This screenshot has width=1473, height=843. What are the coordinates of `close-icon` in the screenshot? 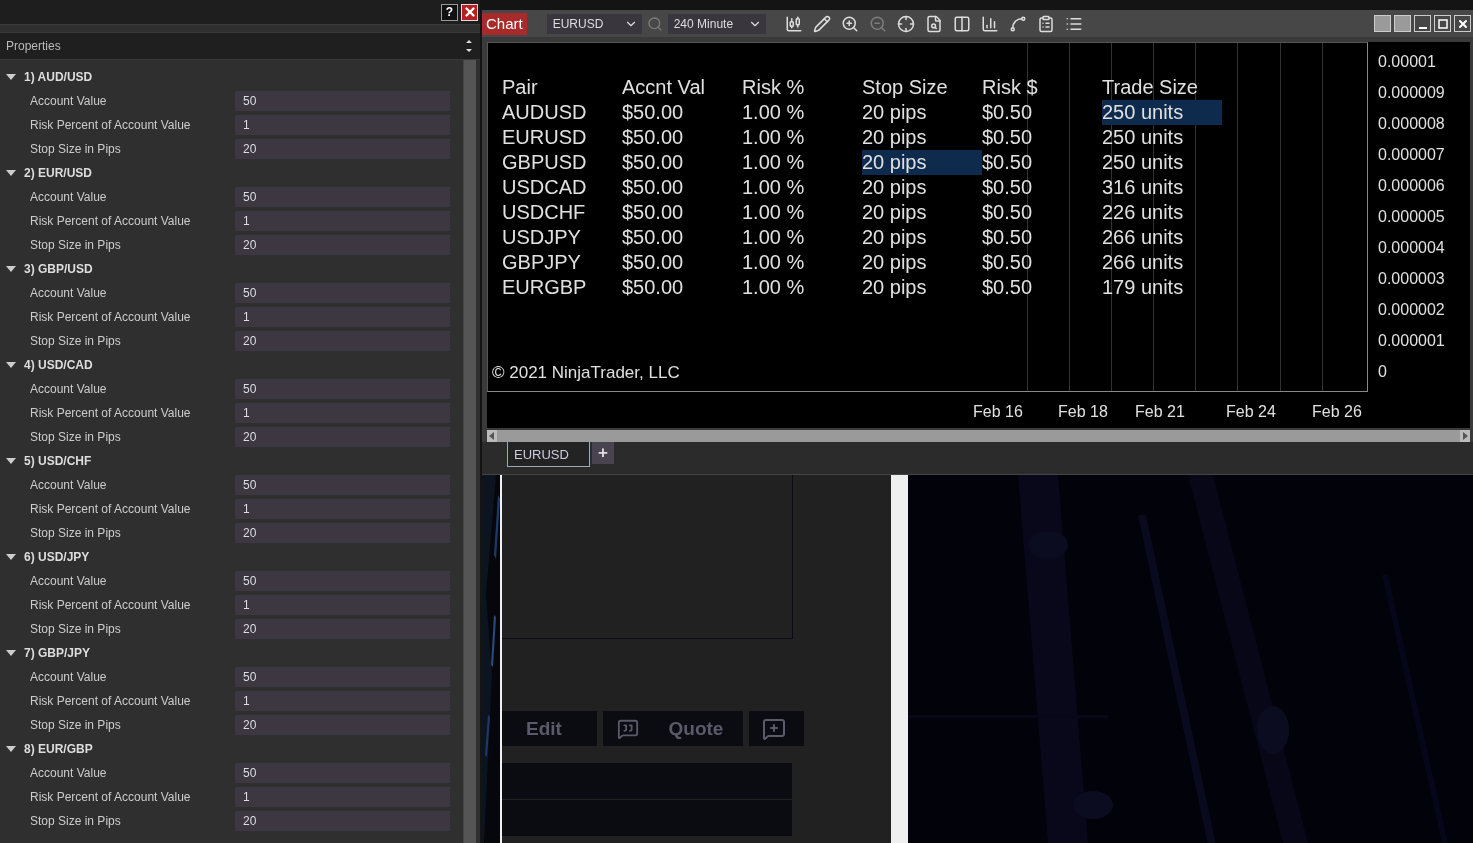 It's located at (1462, 23).